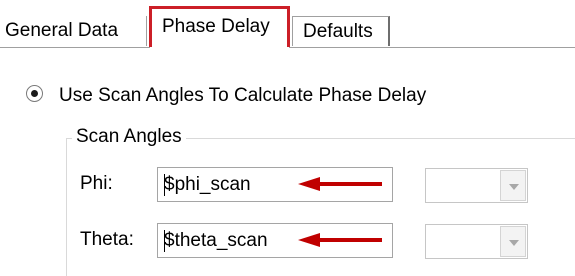  Describe the element at coordinates (216, 26) in the screenshot. I see `tab-phase-delay-label: Phase Delay` at that location.